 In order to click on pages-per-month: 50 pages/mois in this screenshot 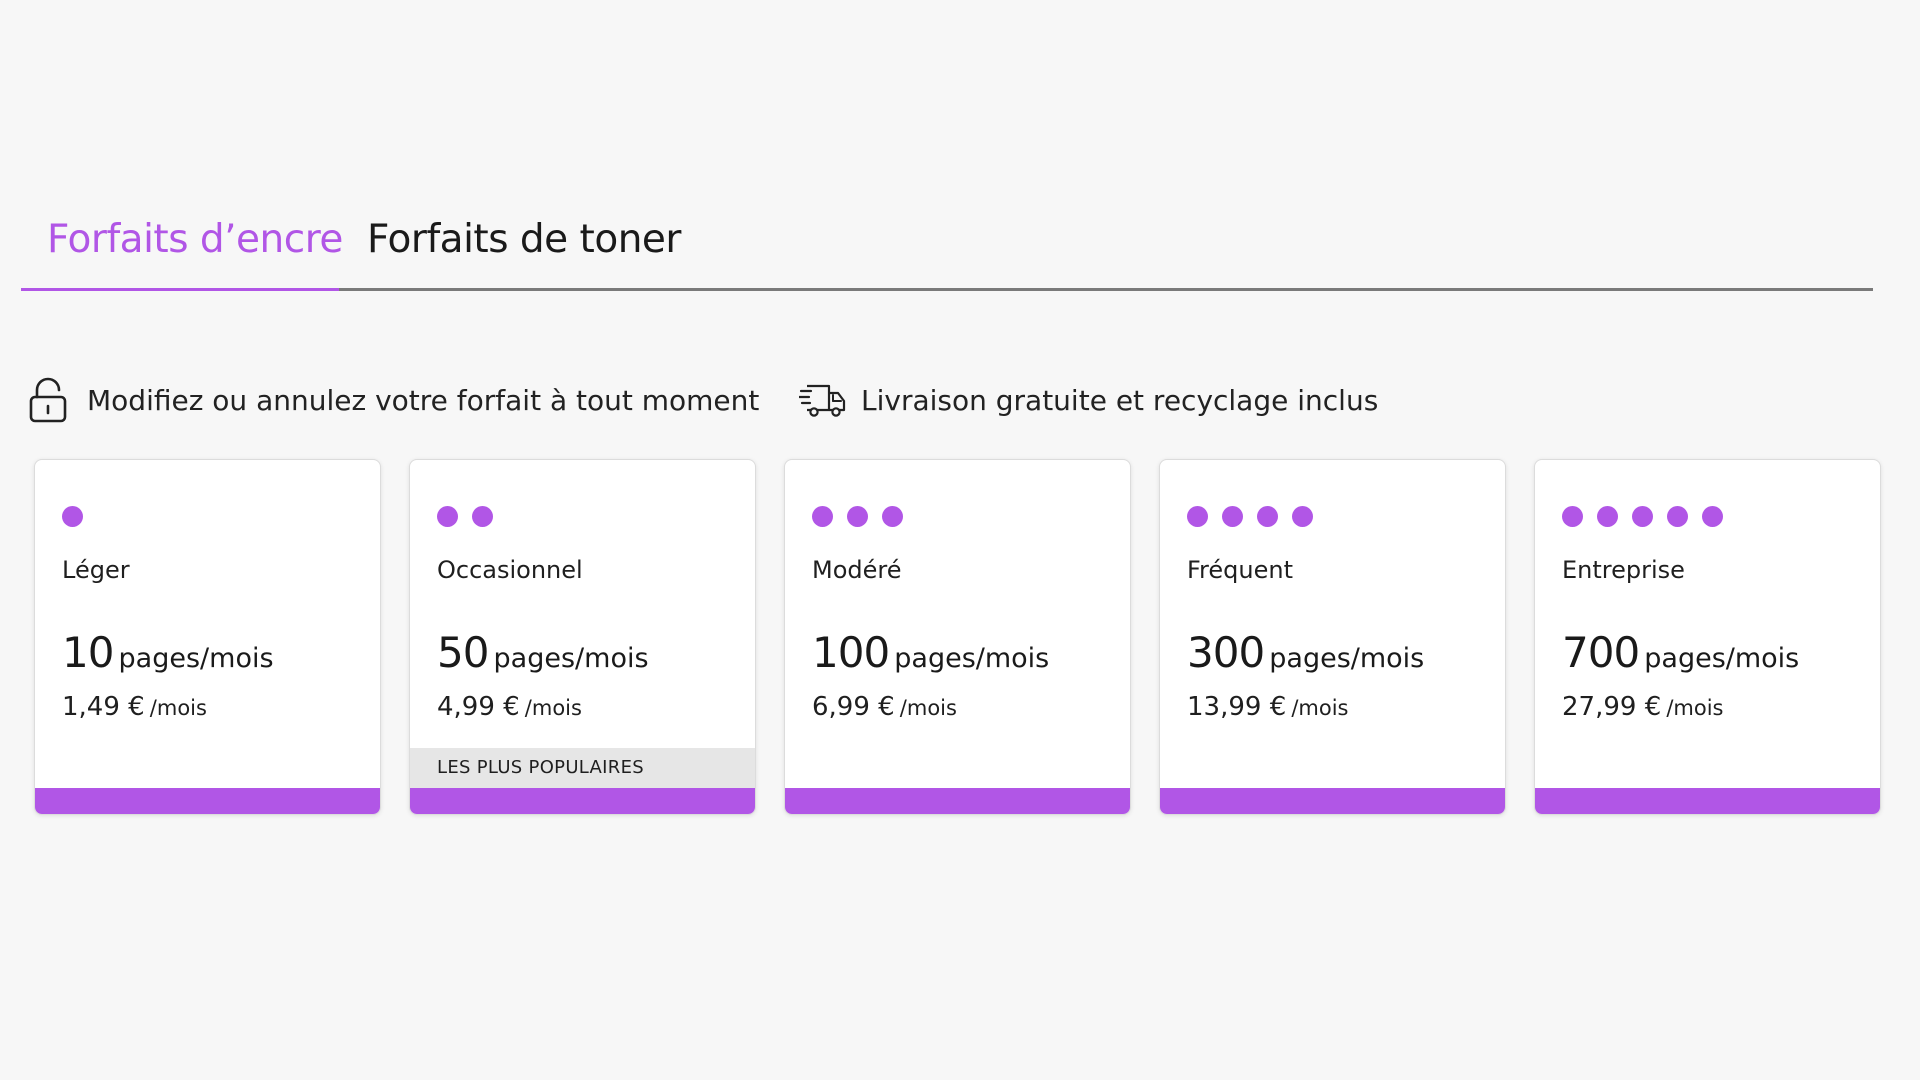, I will do `click(543, 652)`.